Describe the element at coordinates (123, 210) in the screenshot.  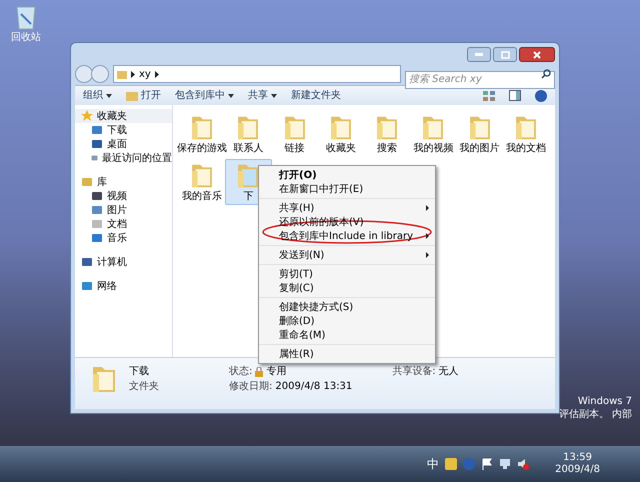
I see `nav-item: 图片` at that location.